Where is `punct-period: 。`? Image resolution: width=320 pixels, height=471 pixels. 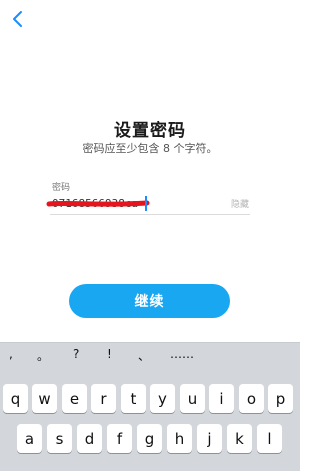
punct-period: 。 is located at coordinates (43, 355).